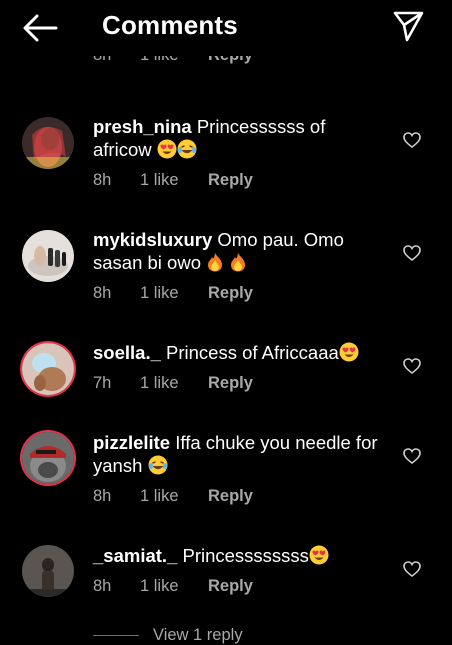 The height and width of the screenshot is (645, 452). I want to click on comment-username: mykidsluxury, so click(152, 239).